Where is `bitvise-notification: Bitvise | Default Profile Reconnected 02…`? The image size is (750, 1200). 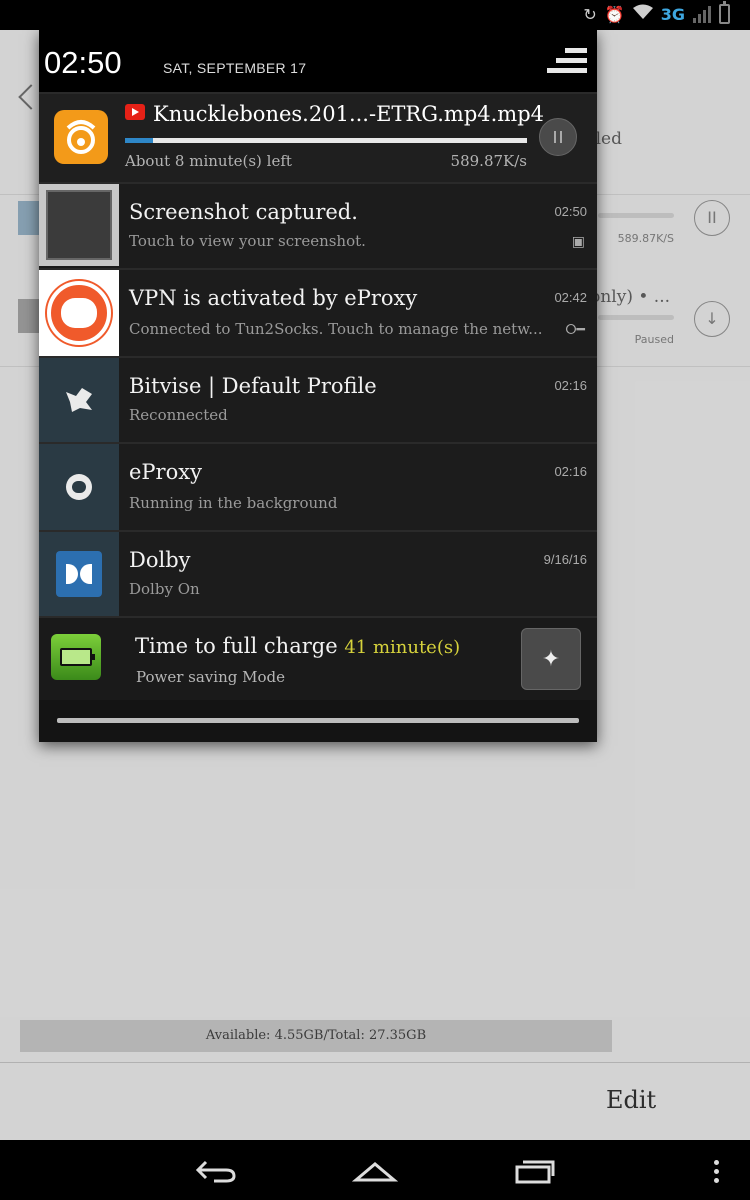
bitvise-notification: Bitvise | Default Profile Reconnected 02… is located at coordinates (318, 399).